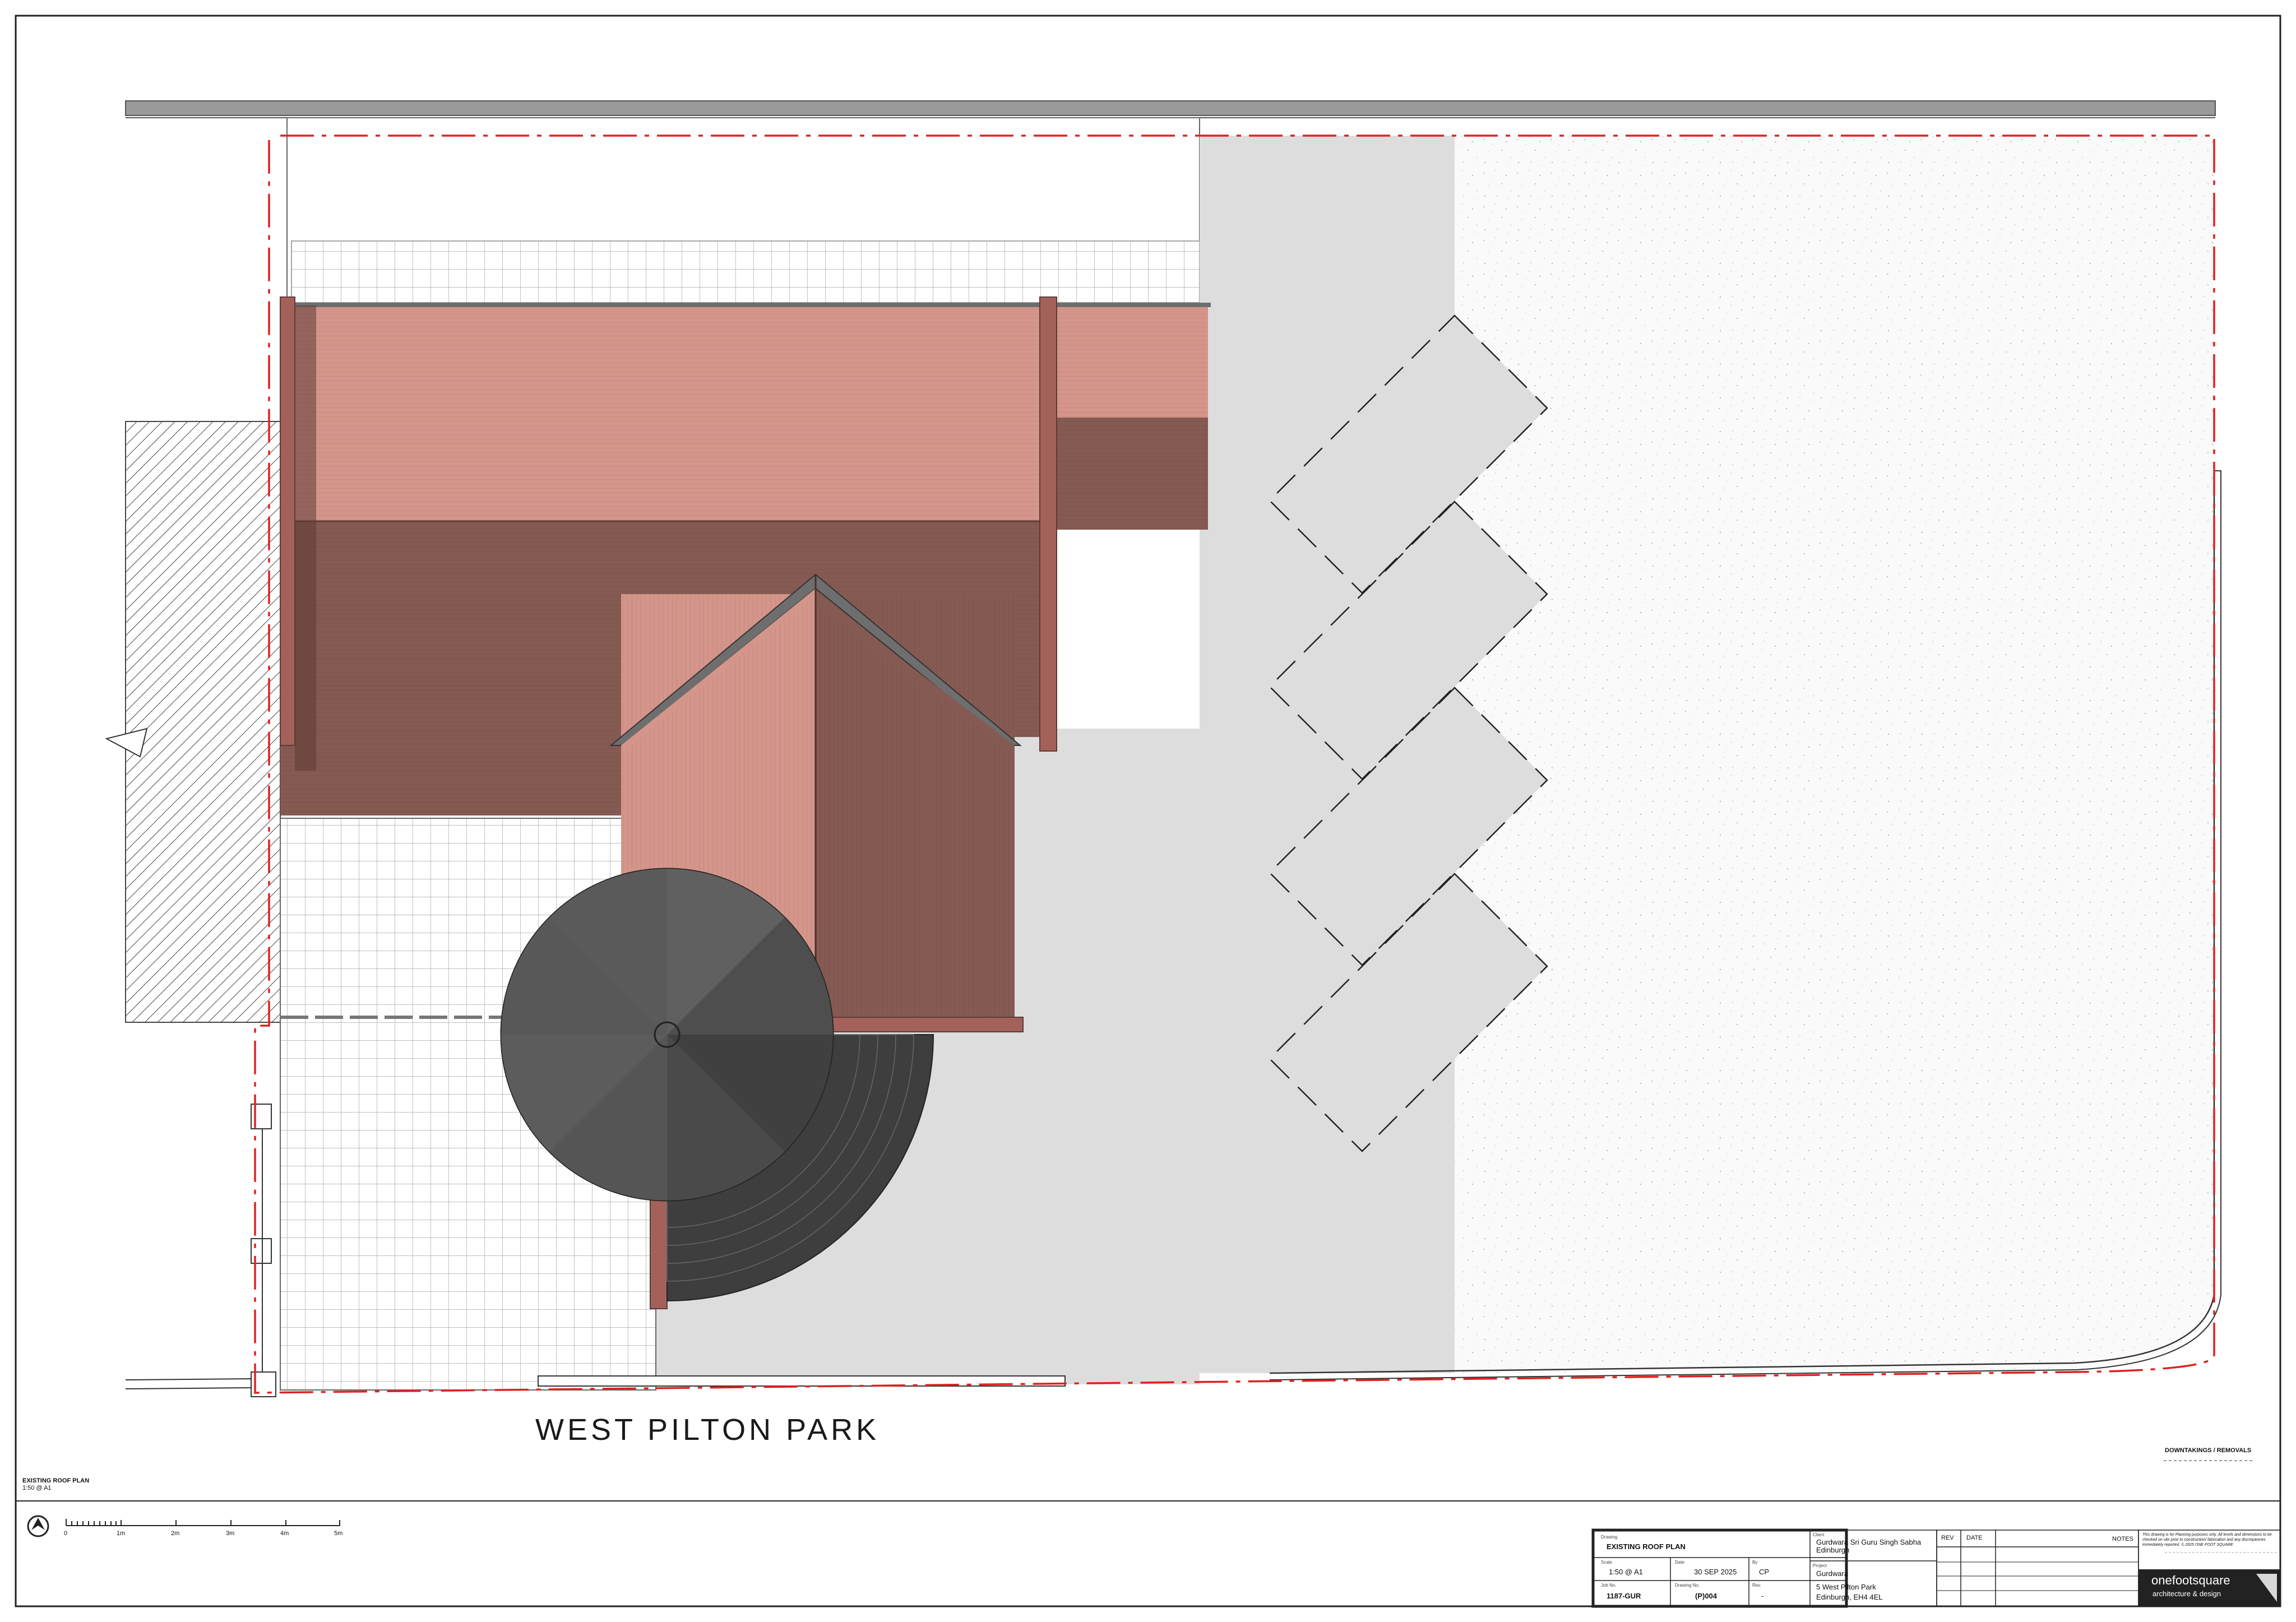 The height and width of the screenshot is (1622, 2296). What do you see at coordinates (707, 1430) in the screenshot?
I see `street-name-label: WEST PILTON PARK` at bounding box center [707, 1430].